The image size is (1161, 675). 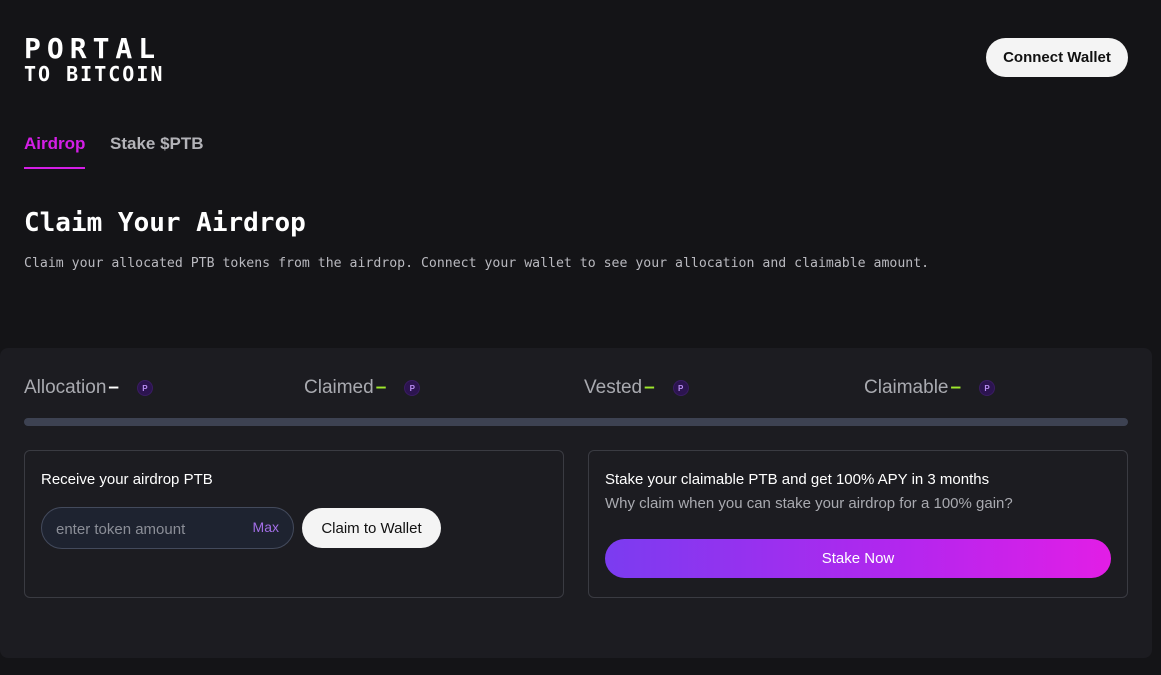 What do you see at coordinates (371, 528) in the screenshot?
I see `claim-to-wallet-button: Claim to Wallet` at bounding box center [371, 528].